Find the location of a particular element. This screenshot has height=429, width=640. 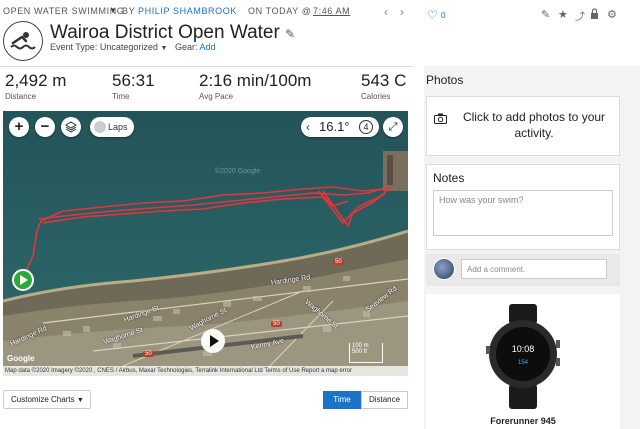

stat-calories: 543 C Calories is located at coordinates (383, 86).